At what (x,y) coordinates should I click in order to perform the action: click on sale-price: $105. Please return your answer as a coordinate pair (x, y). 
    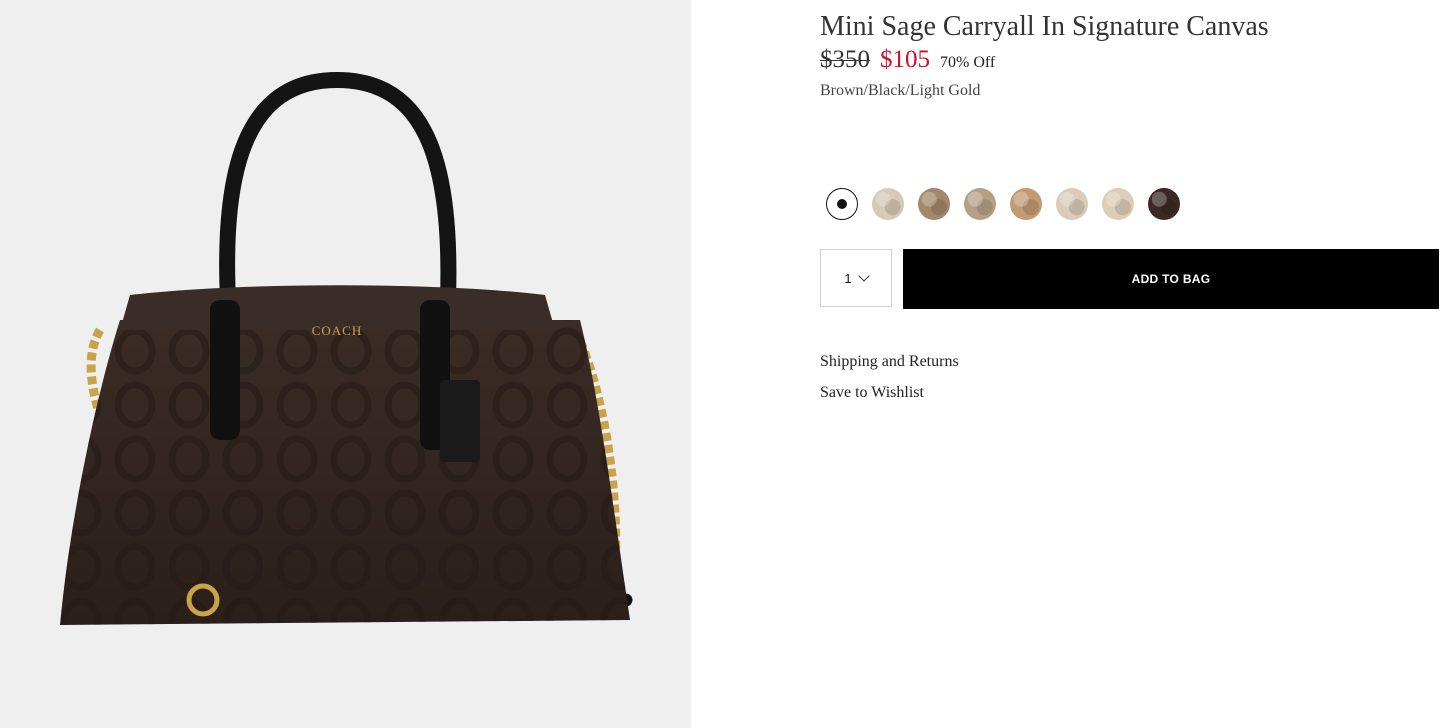
    Looking at the image, I should click on (905, 59).